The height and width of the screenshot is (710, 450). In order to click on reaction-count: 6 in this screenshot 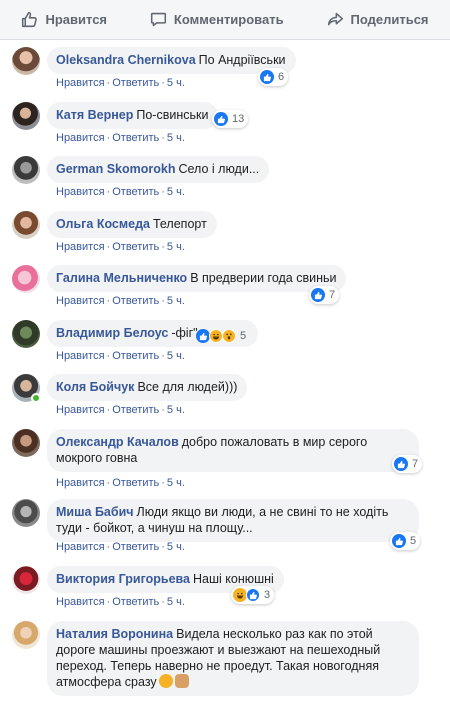, I will do `click(281, 77)`.